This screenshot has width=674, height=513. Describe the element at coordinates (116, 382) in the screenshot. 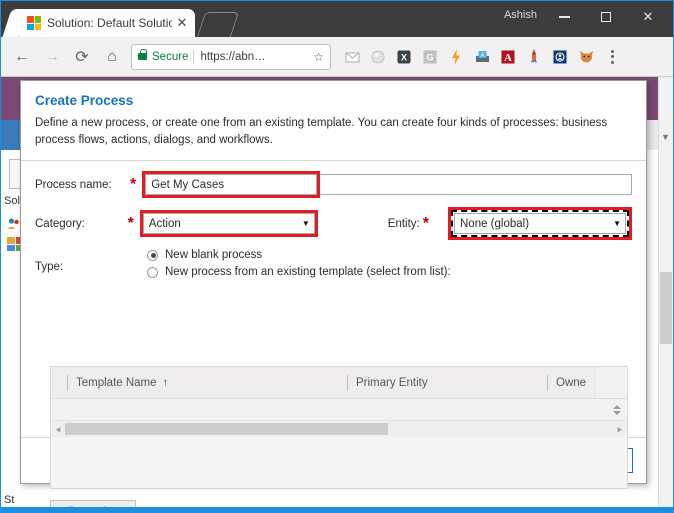

I see `column-label: Template Name` at that location.